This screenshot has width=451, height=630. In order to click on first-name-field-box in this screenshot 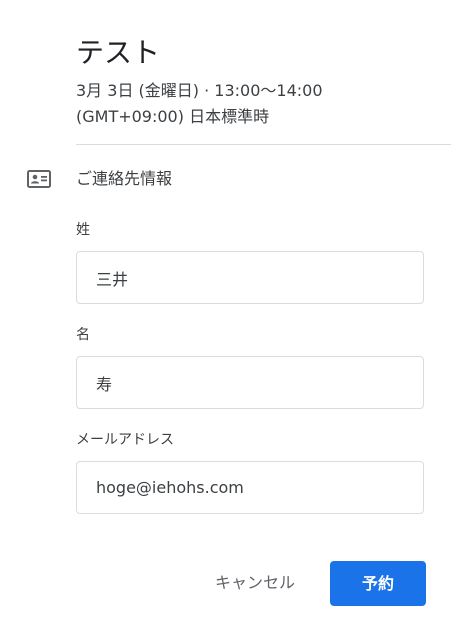, I will do `click(250, 382)`.